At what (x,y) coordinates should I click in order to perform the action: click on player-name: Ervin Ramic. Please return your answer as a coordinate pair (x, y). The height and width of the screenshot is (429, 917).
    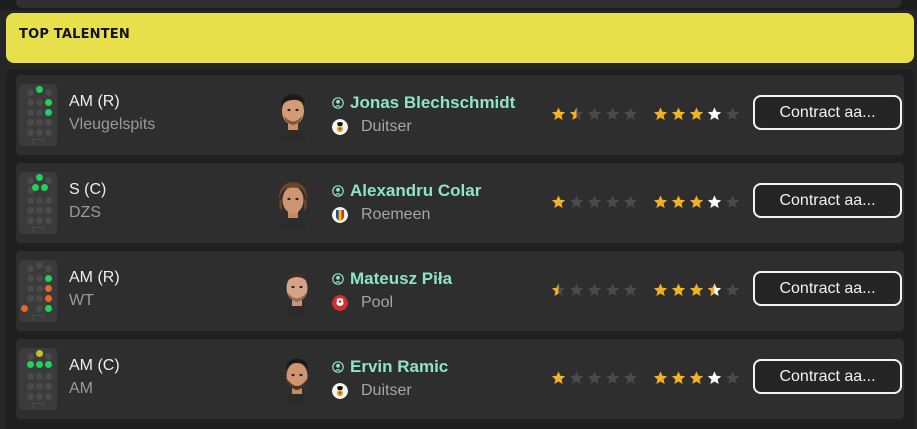
    Looking at the image, I should click on (399, 367).